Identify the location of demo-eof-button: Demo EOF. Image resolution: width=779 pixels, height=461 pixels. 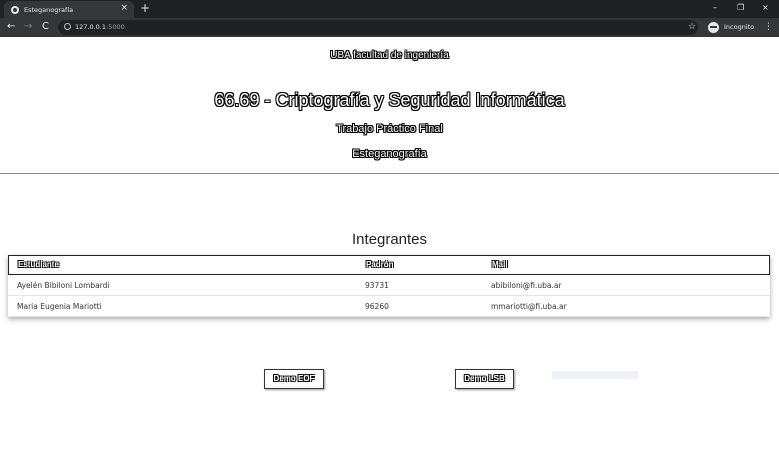
(294, 379).